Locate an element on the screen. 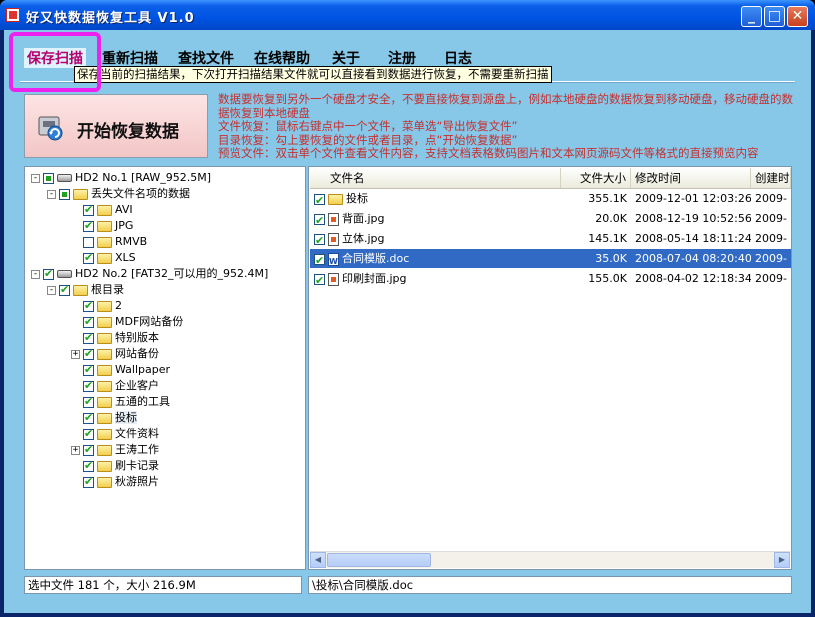  tree-node: 五通的工具 is located at coordinates (120, 402).